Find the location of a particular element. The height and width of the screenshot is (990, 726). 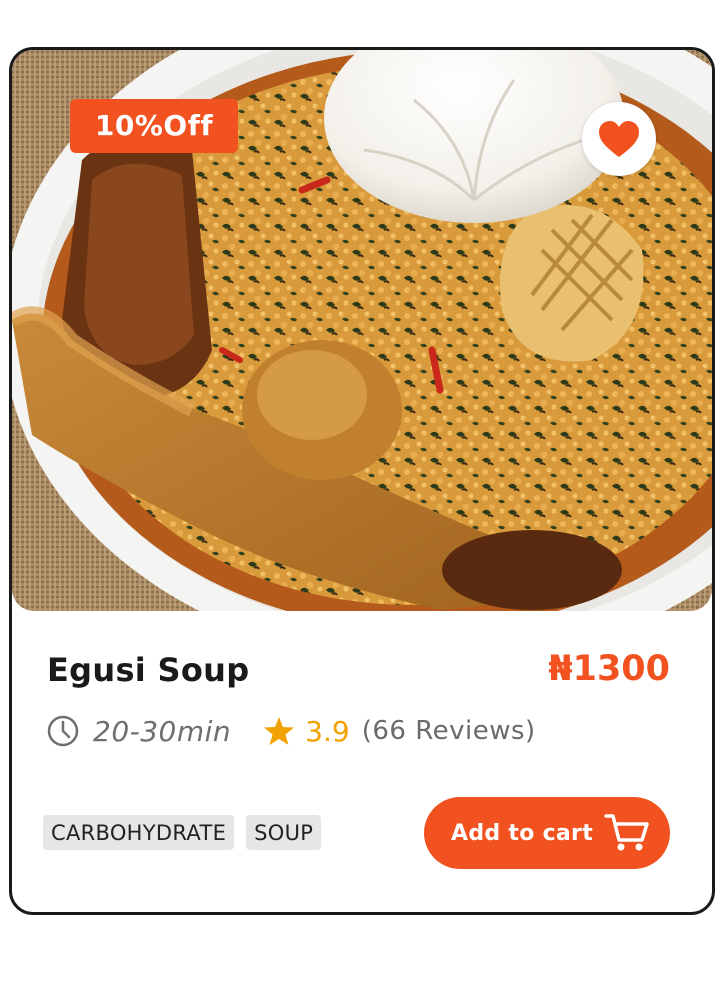

prep-time: 20-30min is located at coordinates (162, 731).